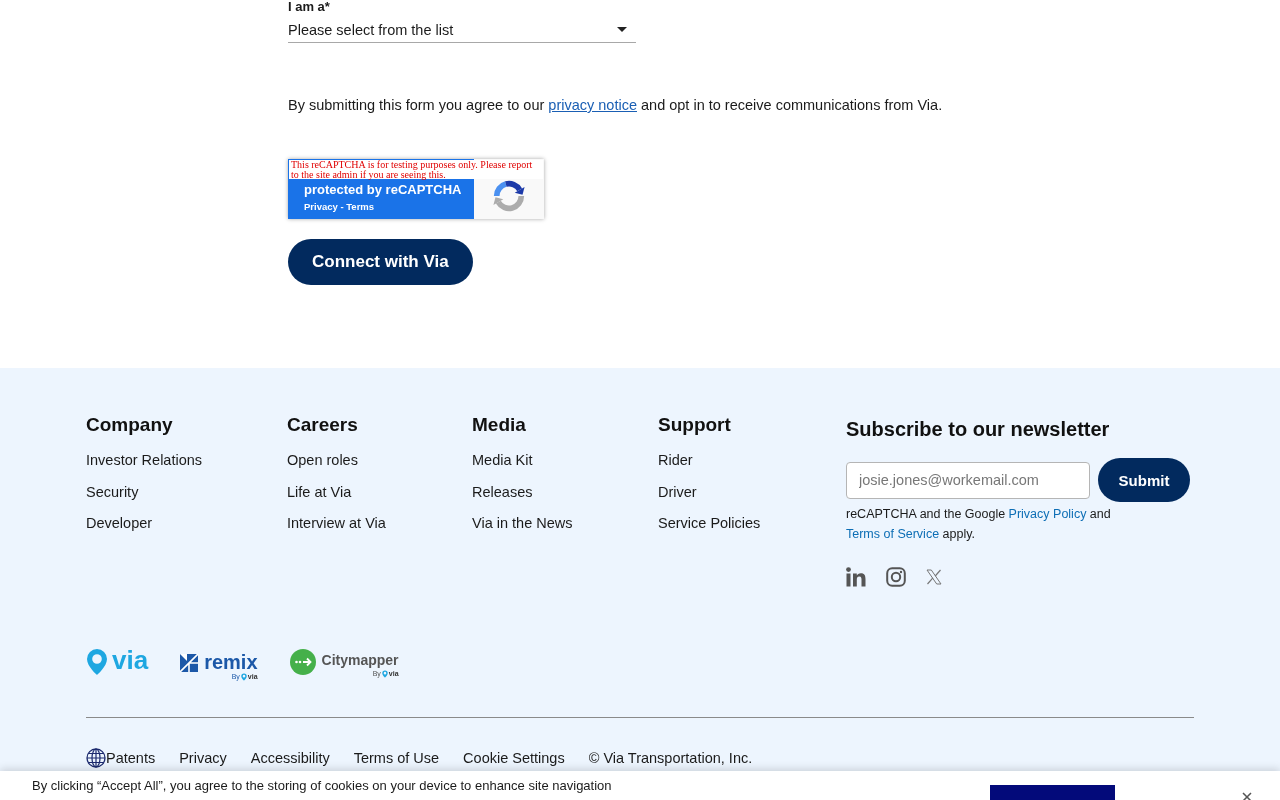 The image size is (1280, 800). Describe the element at coordinates (893, 534) in the screenshot. I see `inline-link: Terms of Service` at that location.